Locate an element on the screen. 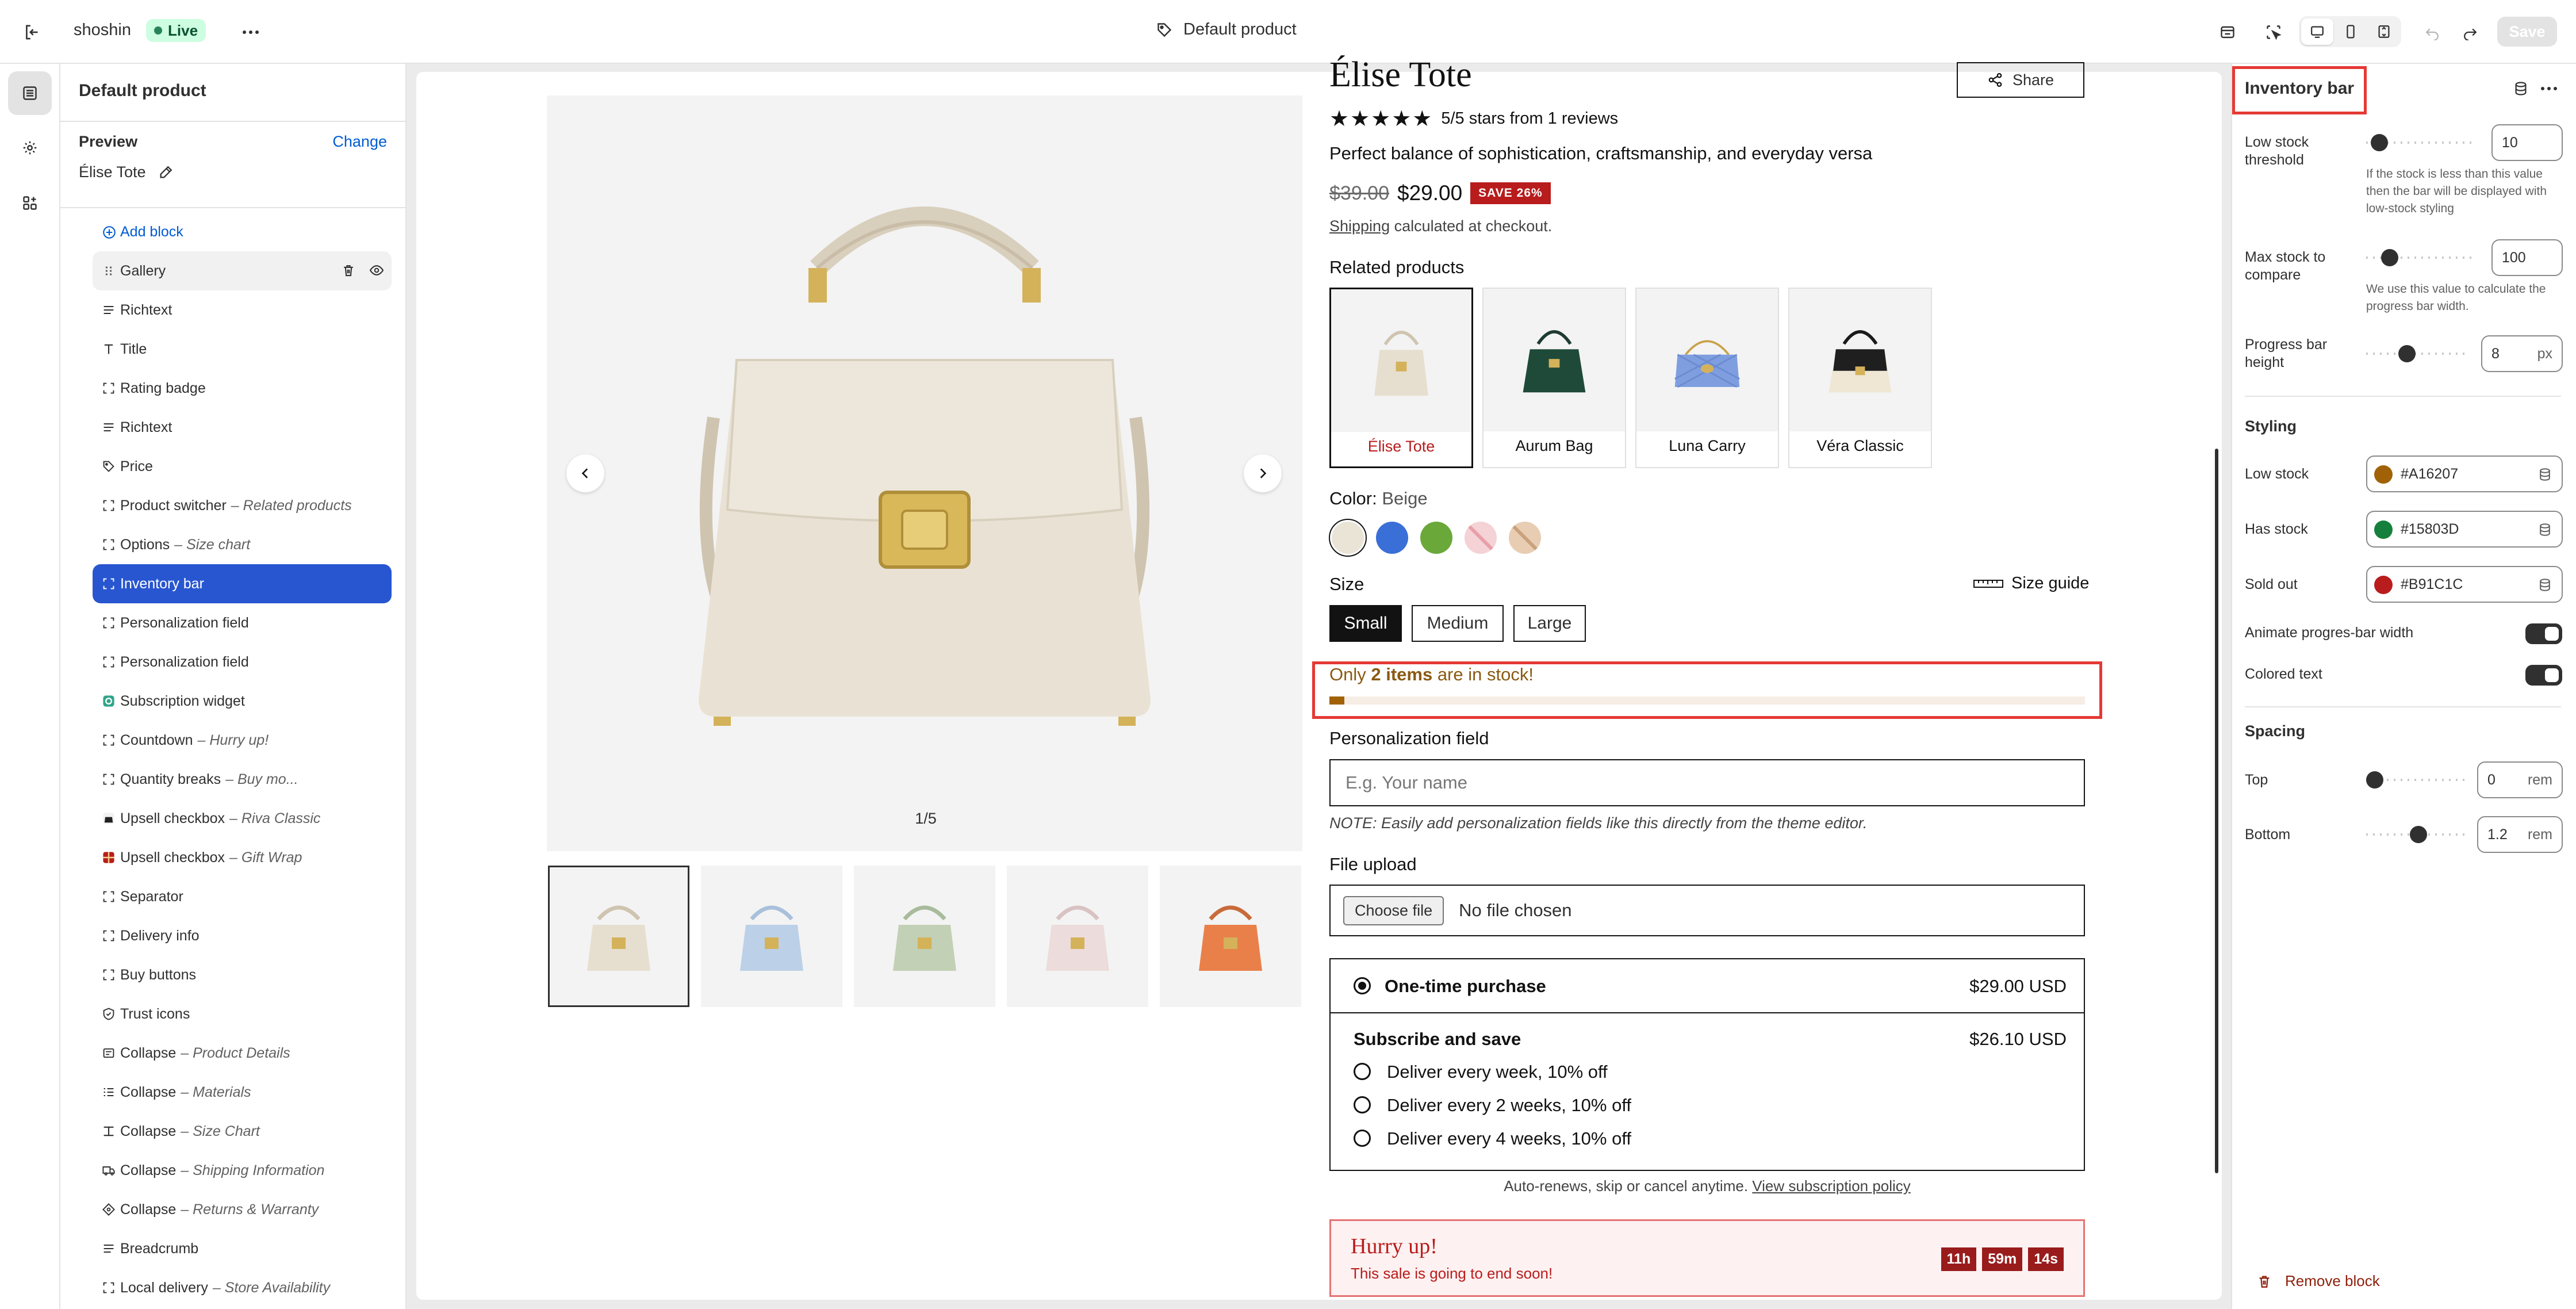  gallery-next-button is located at coordinates (1263, 473).